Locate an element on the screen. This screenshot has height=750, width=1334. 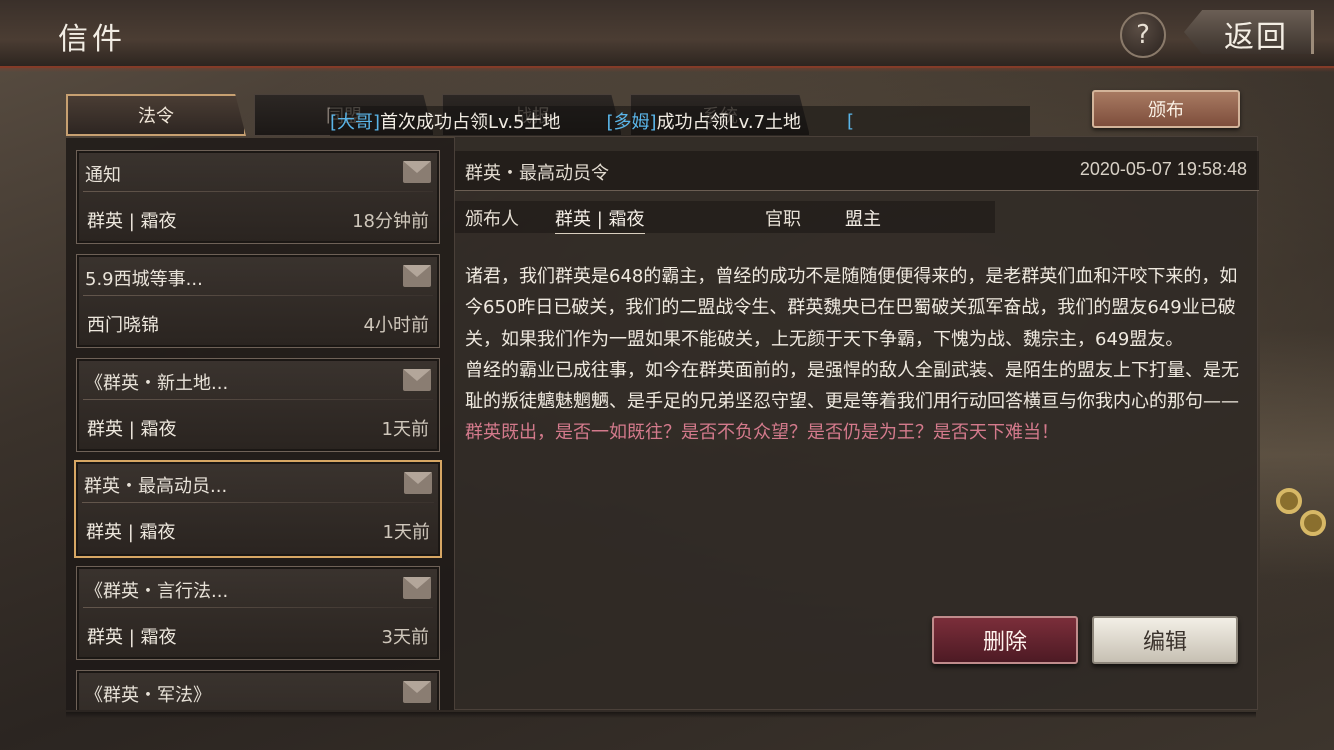
letter-item: 《群英・言行法... 群英 | 霜夜 3天前 is located at coordinates (258, 613).